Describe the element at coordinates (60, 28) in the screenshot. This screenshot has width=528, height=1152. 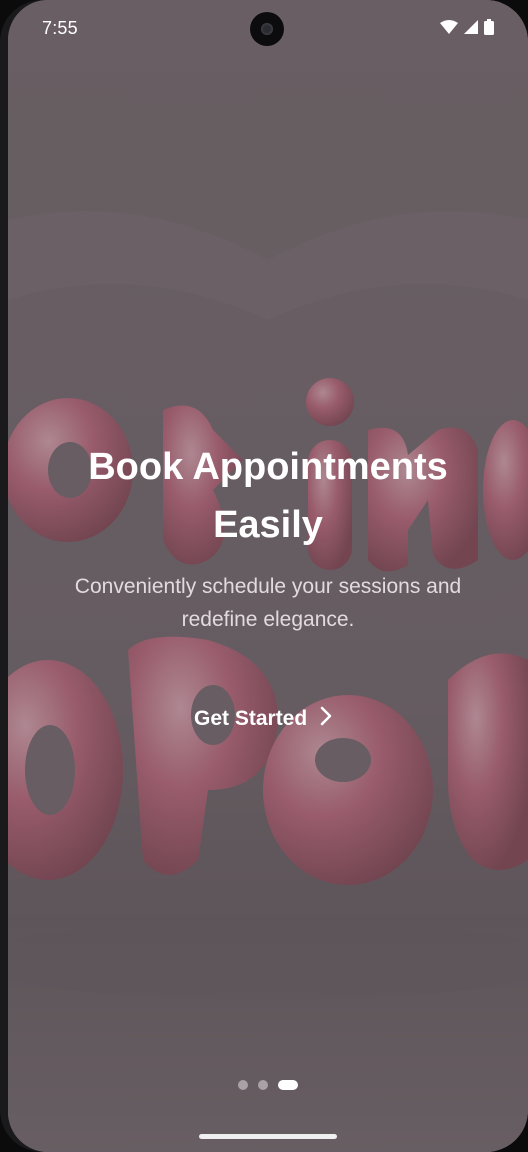
I see `status-time: 7:55` at that location.